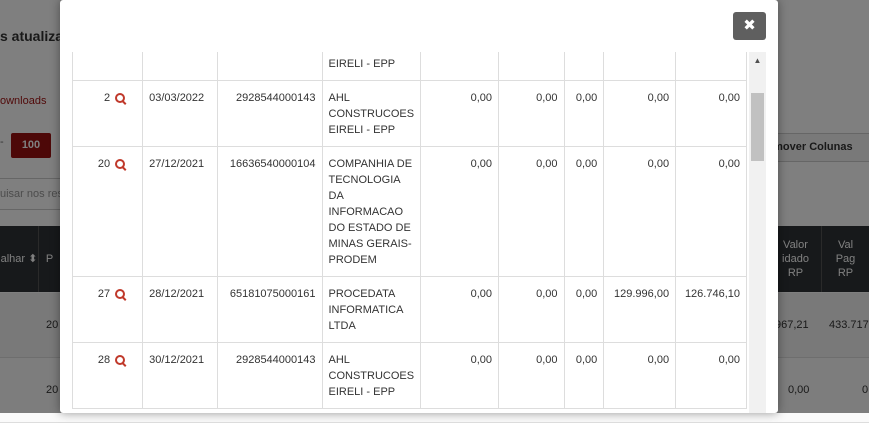 The height and width of the screenshot is (423, 869). What do you see at coordinates (269, 309) in the screenshot?
I see `row-cnpj: 65181075000161` at bounding box center [269, 309].